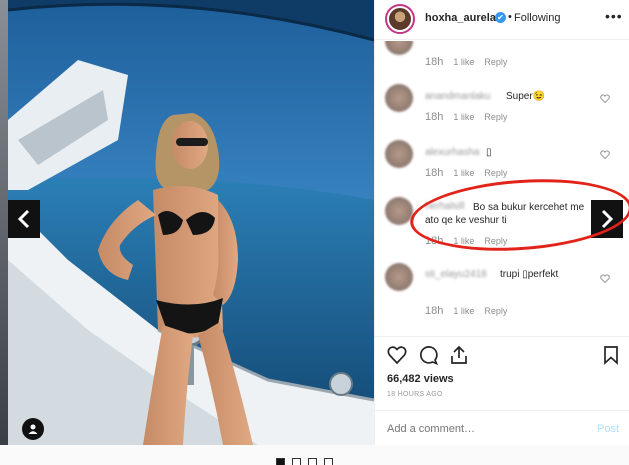 Image resolution: width=629 pixels, height=465 pixels. I want to click on person-icon, so click(33, 429).